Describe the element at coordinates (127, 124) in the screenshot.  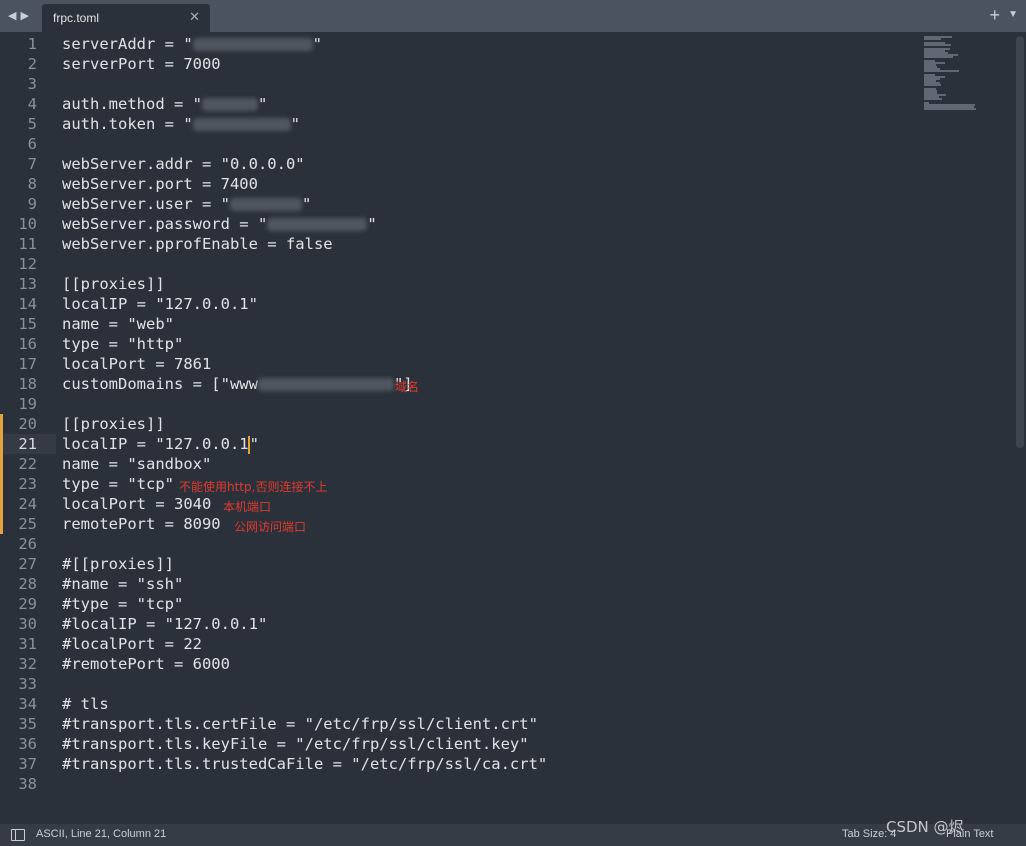
I see `code-text: auth.token = "` at that location.